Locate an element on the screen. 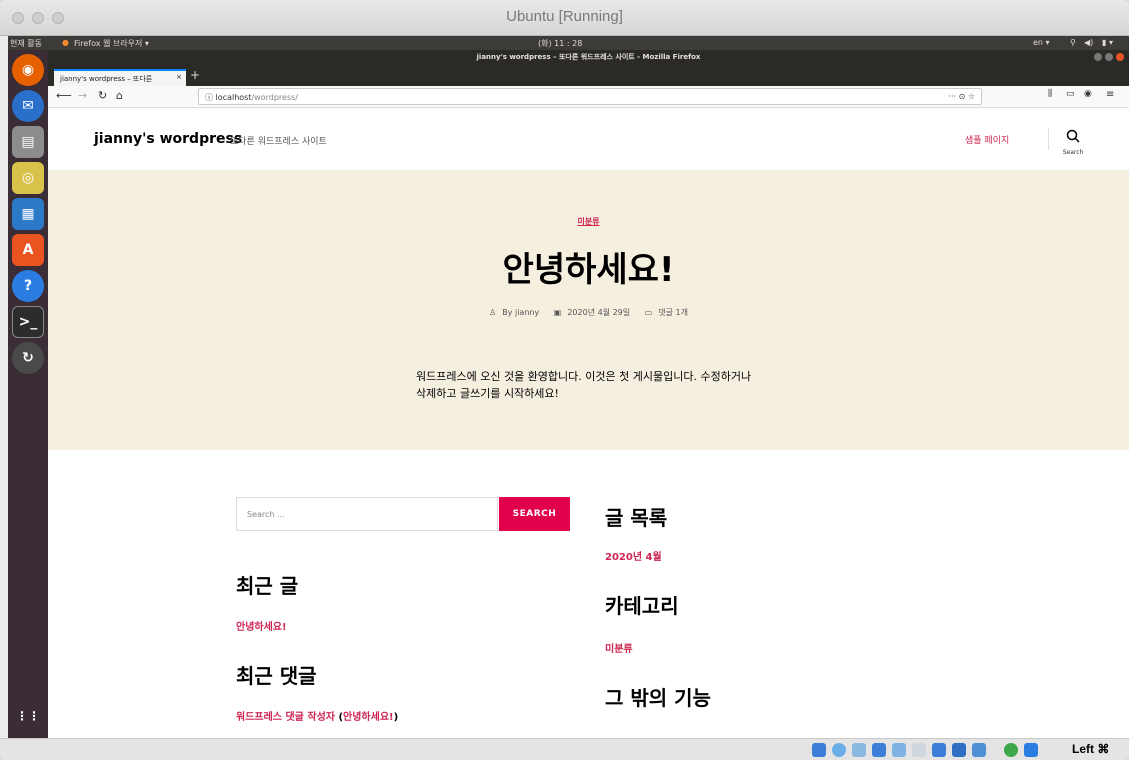 The image size is (1129, 760). firefox-maximize-button is located at coordinates (1109, 57).